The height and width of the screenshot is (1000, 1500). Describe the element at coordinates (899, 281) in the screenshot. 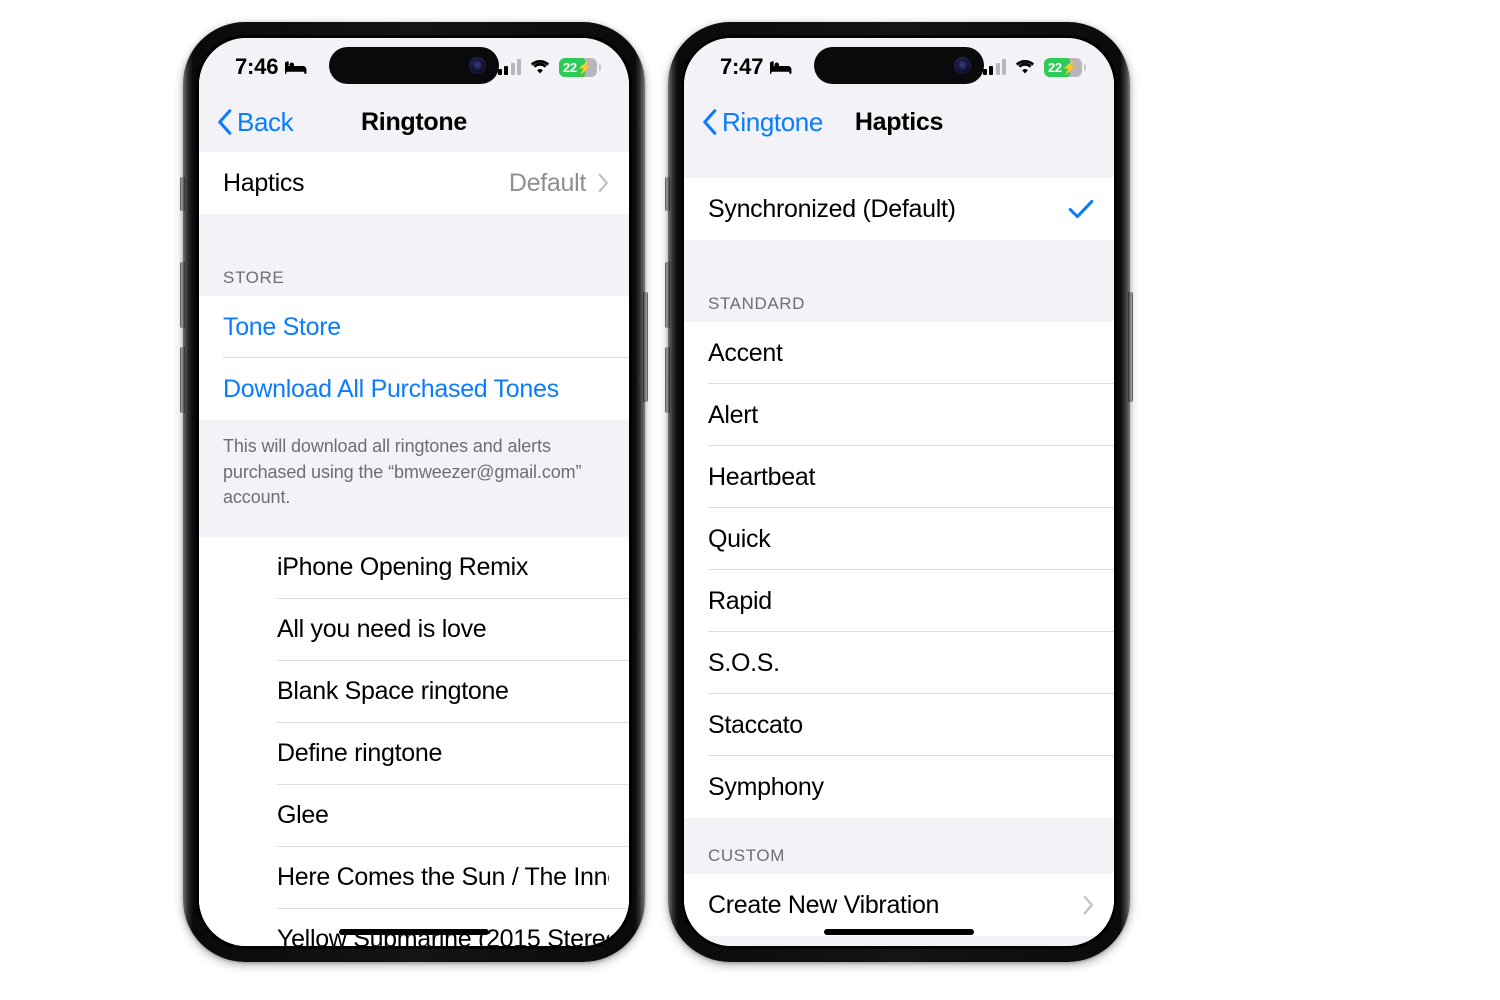

I see `section-header-standard: STANDARD` at that location.